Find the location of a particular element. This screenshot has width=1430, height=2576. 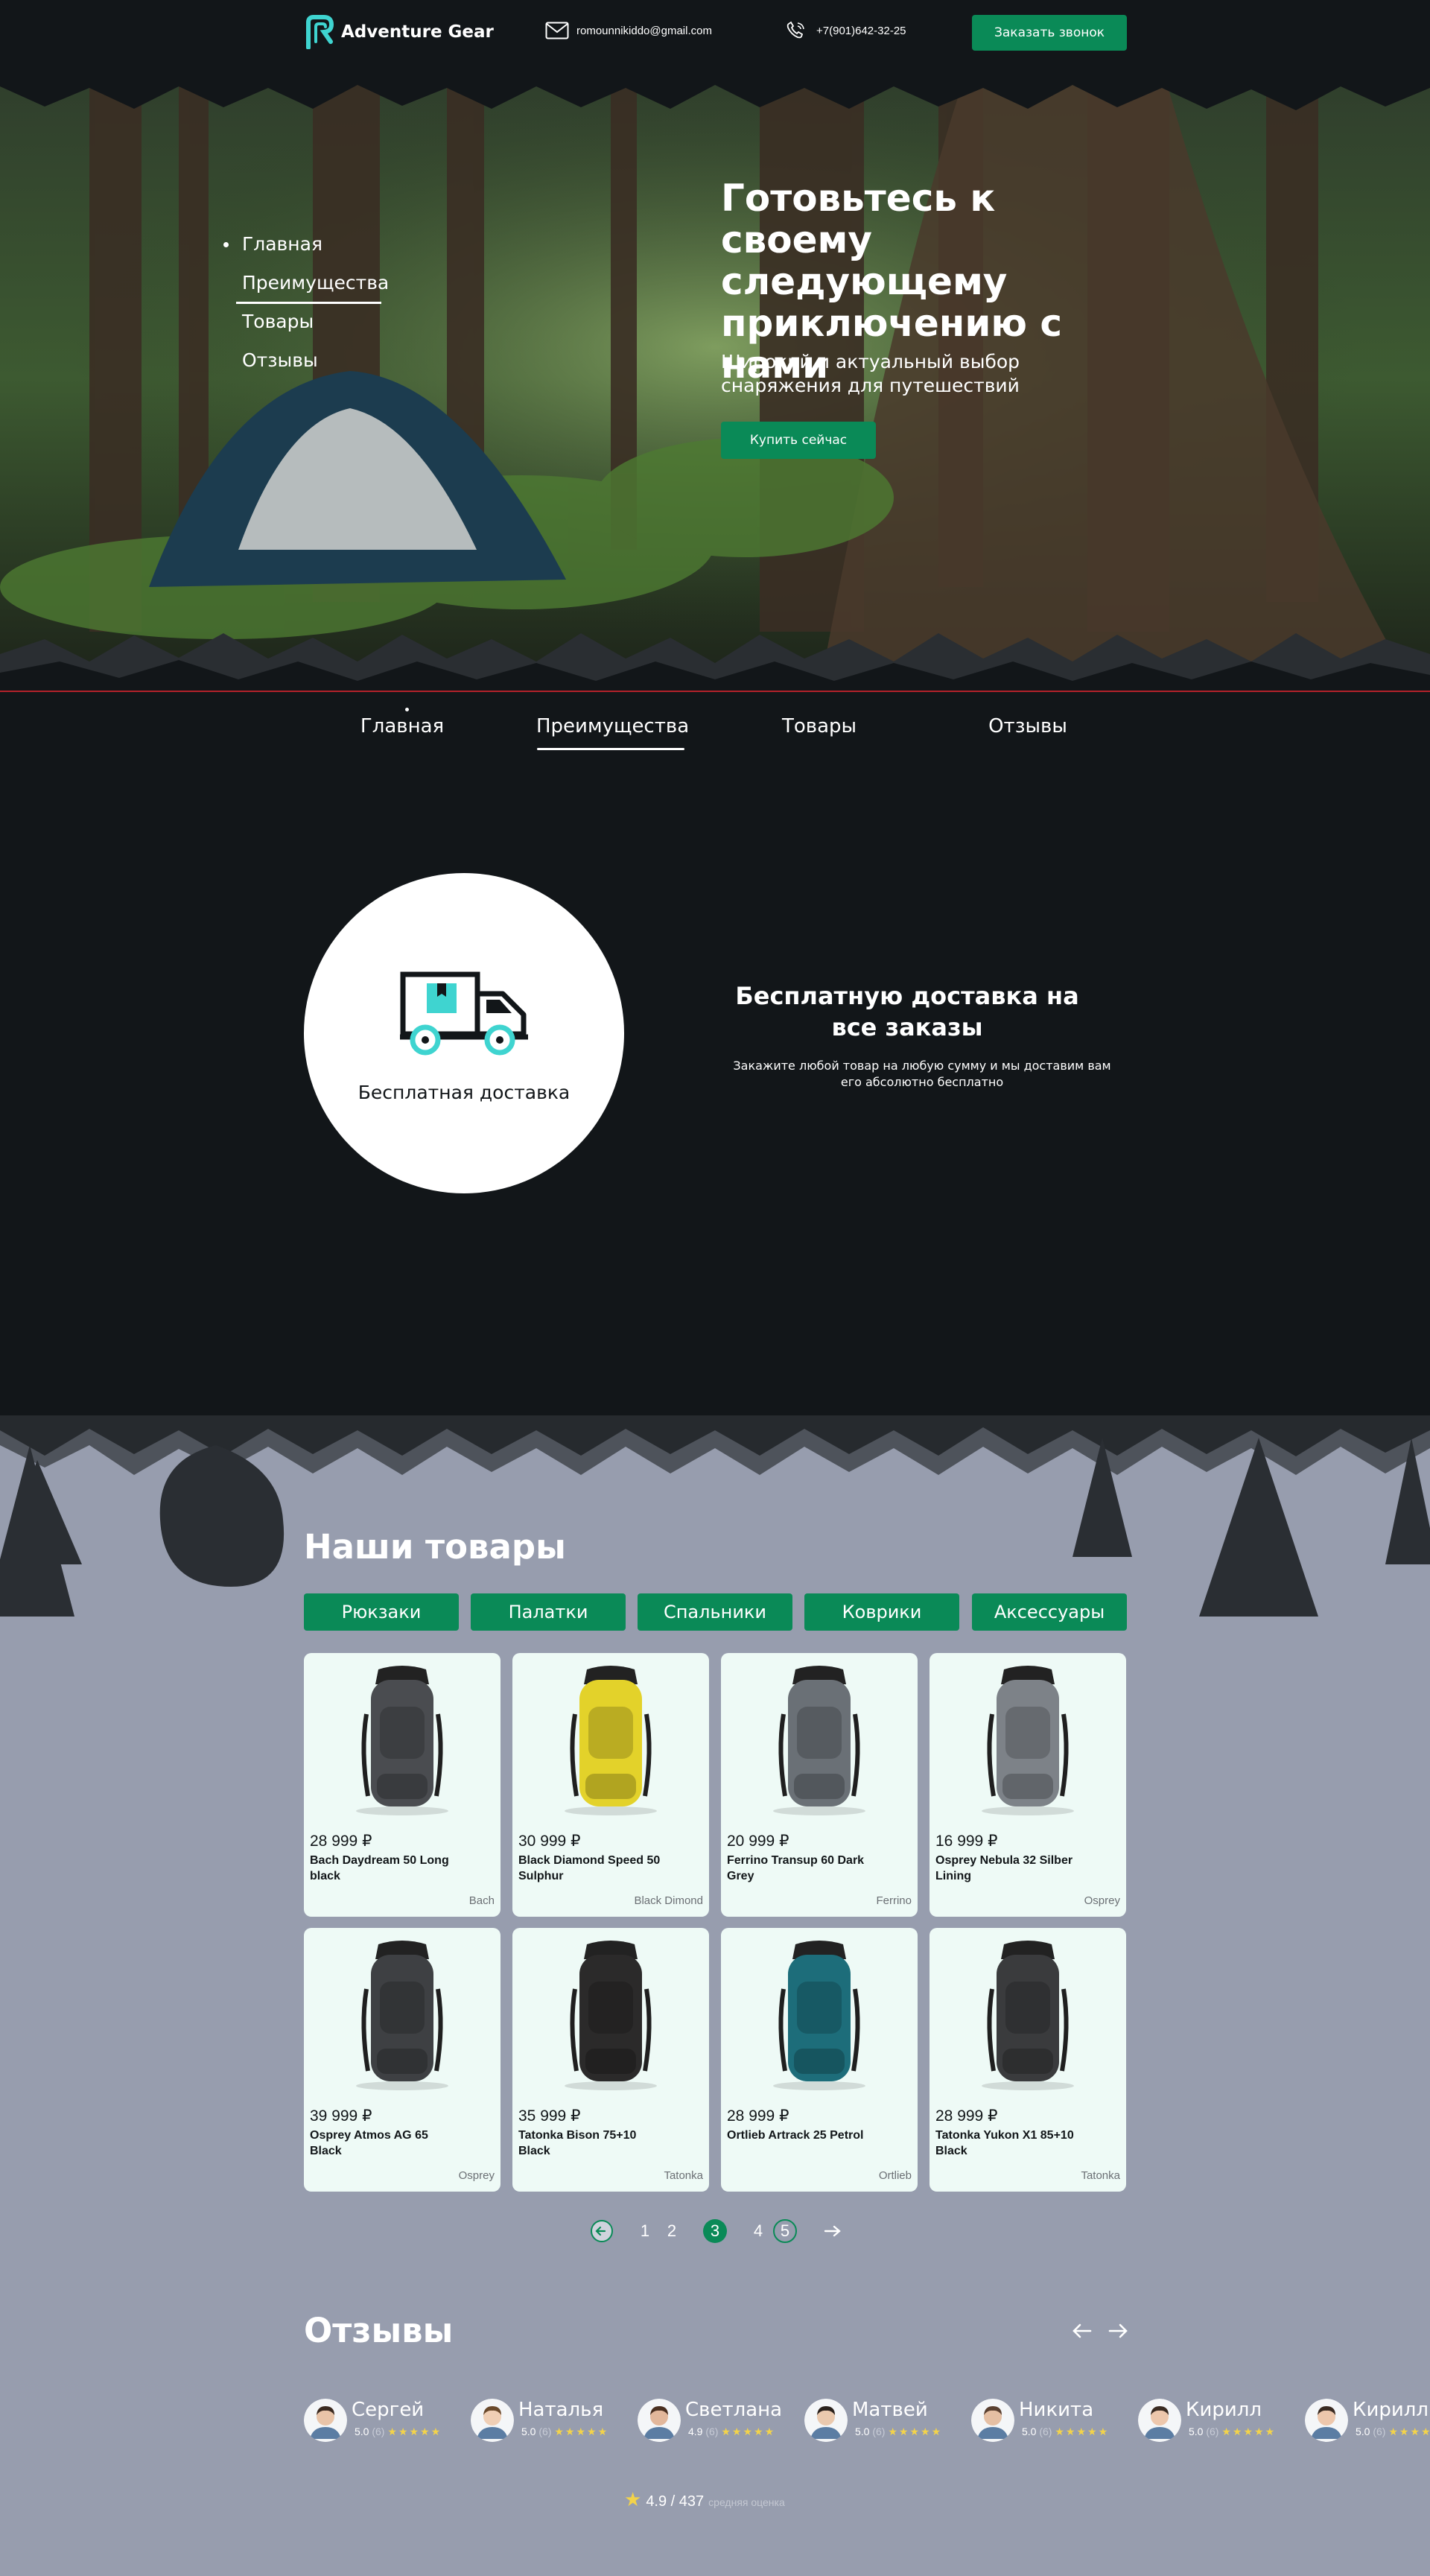

hero-nav-products: Товары is located at coordinates (306, 330).